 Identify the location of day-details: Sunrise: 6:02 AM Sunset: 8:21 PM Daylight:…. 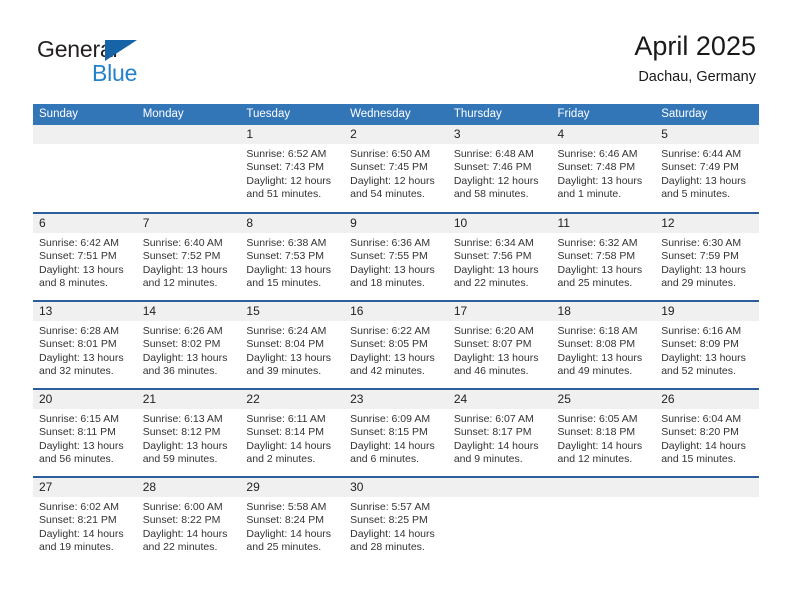
(85, 525).